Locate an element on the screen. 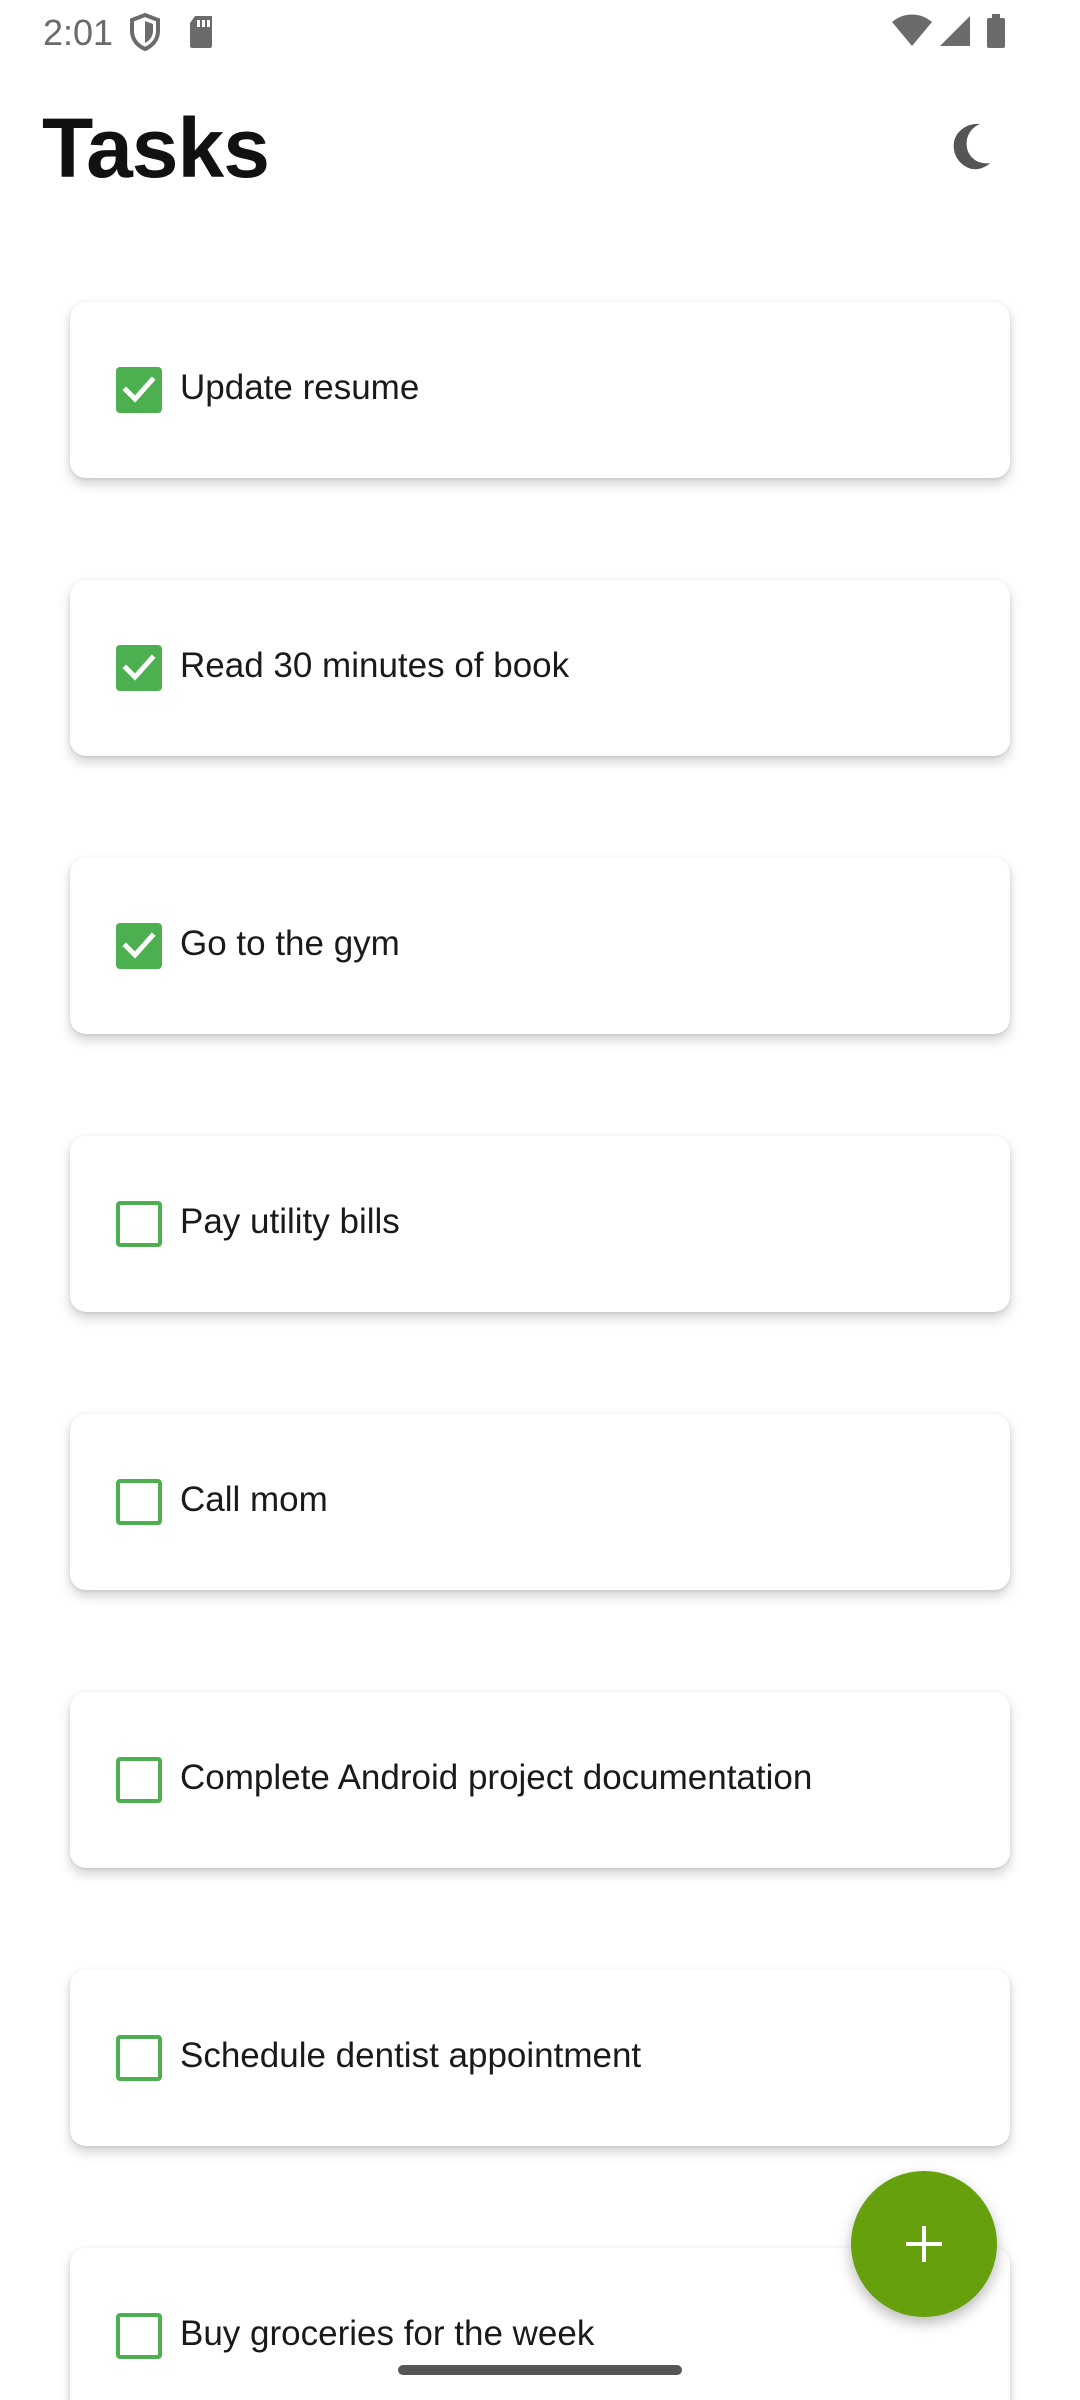 Image resolution: width=1080 pixels, height=2400 pixels. task-label: Complete Android project documentation is located at coordinates (496, 1777).